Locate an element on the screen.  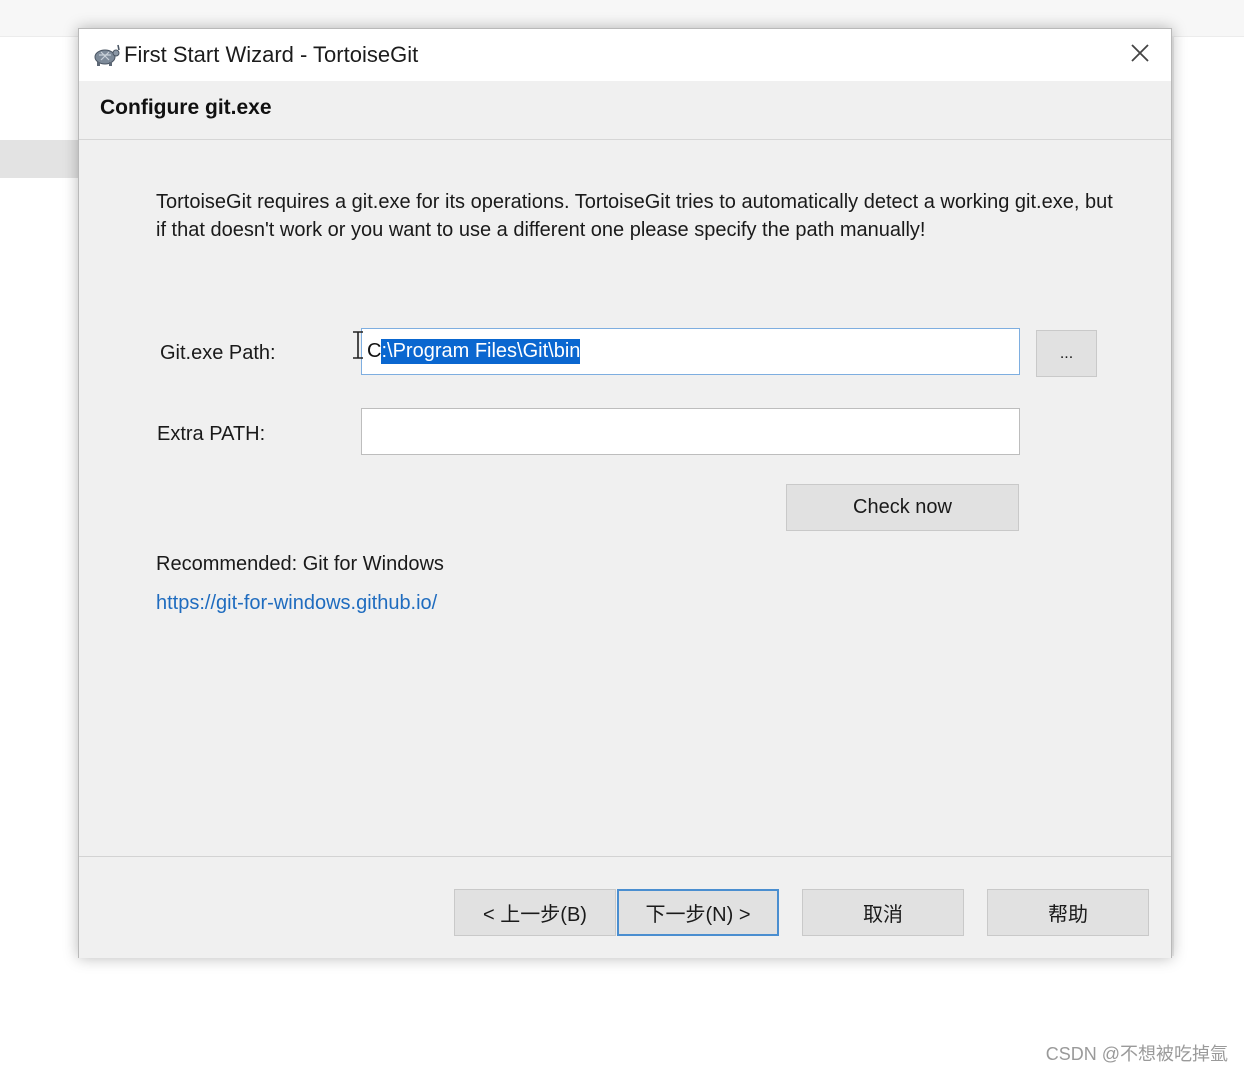
help-button: 帮助 is located at coordinates (1068, 912).